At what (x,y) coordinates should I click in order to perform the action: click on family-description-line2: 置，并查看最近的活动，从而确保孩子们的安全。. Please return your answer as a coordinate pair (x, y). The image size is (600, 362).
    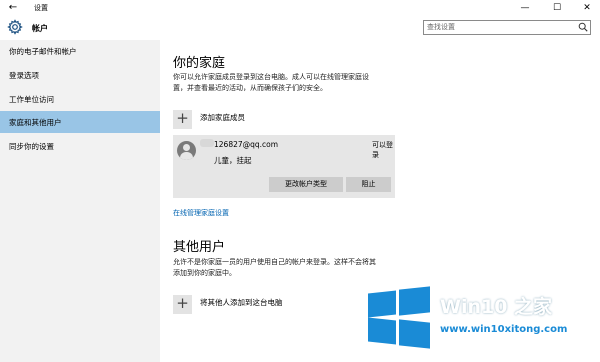
    Looking at the image, I should click on (250, 88).